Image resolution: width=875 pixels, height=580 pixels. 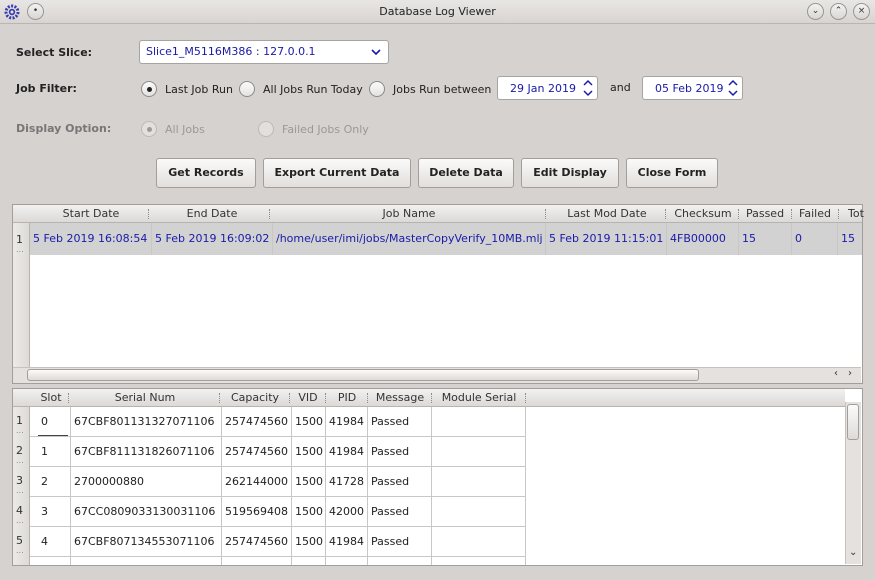 What do you see at coordinates (815, 213) in the screenshot?
I see `column-header: Failed` at bounding box center [815, 213].